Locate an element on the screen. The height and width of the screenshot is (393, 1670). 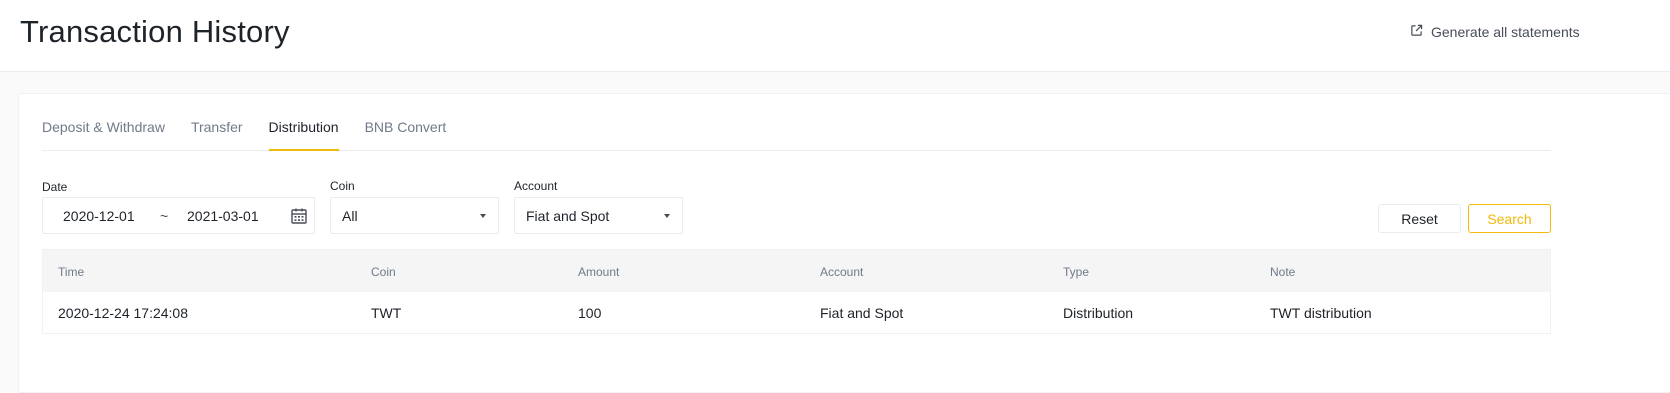
reset-button: Reset is located at coordinates (1419, 218).